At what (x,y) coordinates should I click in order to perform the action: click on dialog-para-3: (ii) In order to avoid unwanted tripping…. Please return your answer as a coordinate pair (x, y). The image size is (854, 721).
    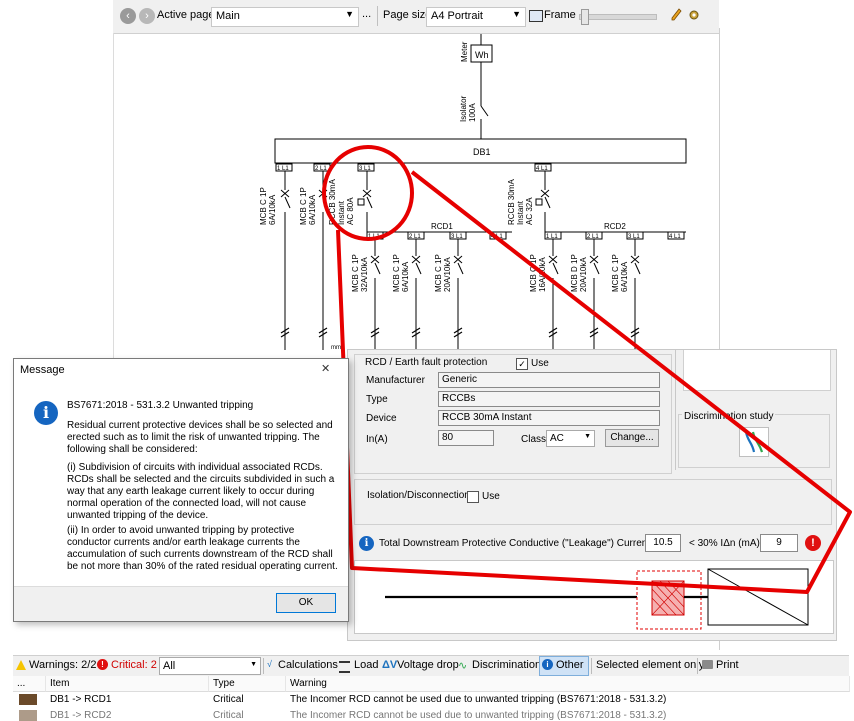
    Looking at the image, I should click on (202, 548).